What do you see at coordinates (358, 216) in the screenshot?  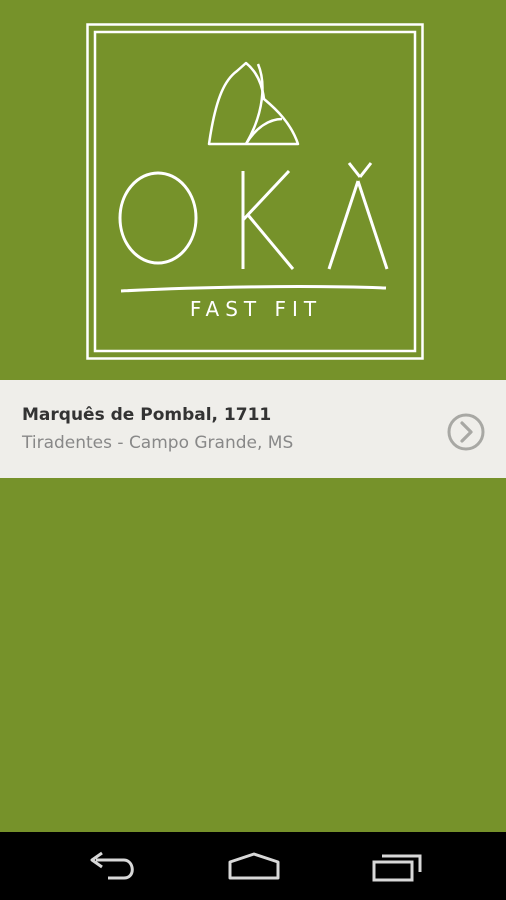 I see `letter-a` at bounding box center [358, 216].